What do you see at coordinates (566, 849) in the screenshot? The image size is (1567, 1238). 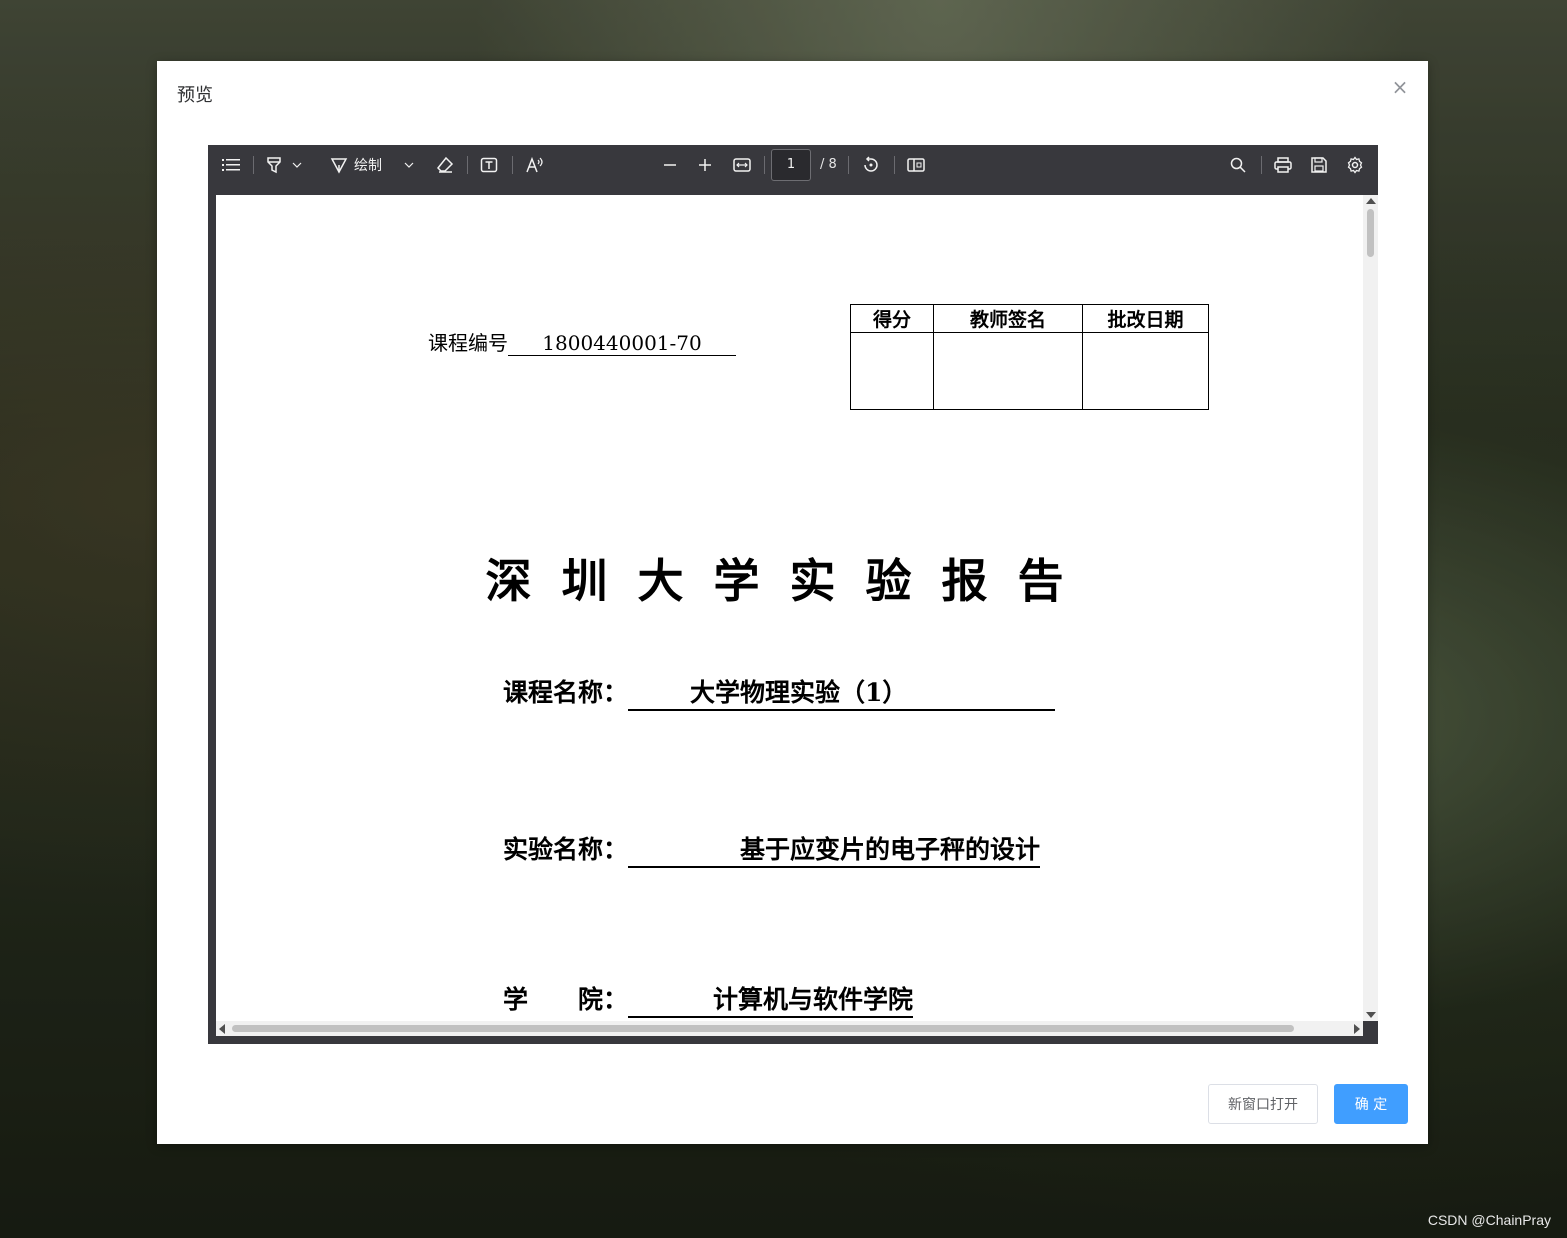 I see `field-label: 实验名称：` at bounding box center [566, 849].